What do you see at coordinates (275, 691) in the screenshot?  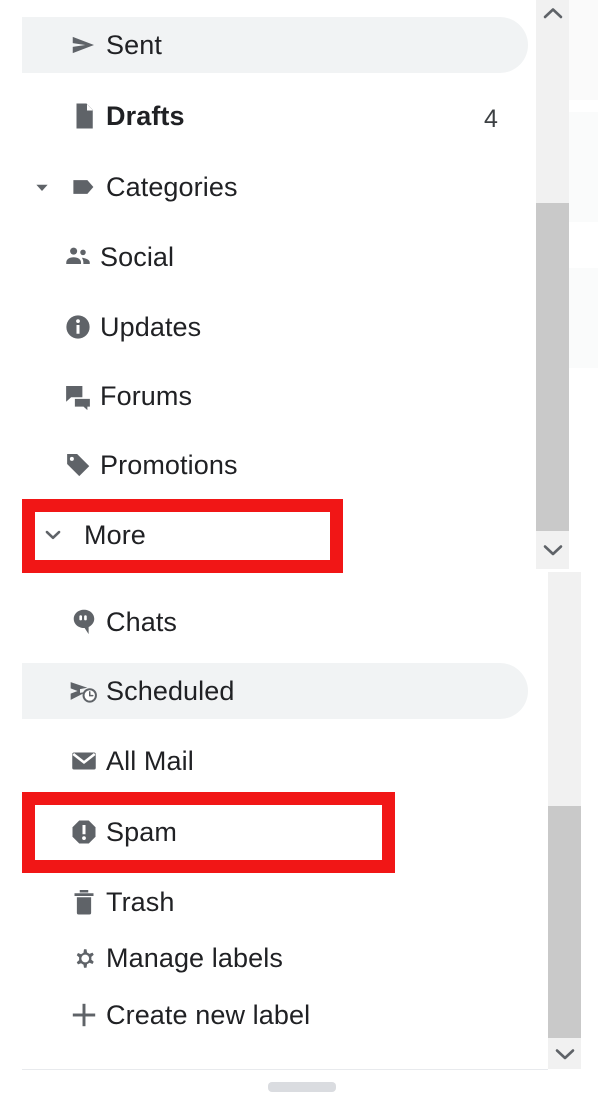 I see `sidebar-item-scheduled: Scheduled` at bounding box center [275, 691].